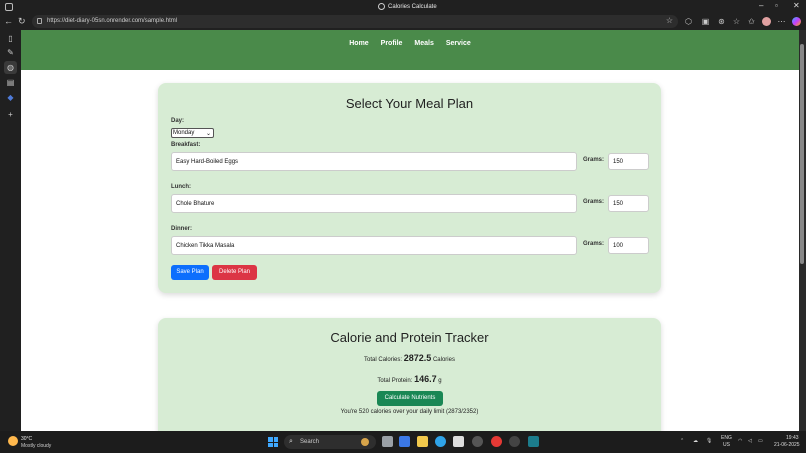 The image size is (806, 453). What do you see at coordinates (410, 398) in the screenshot?
I see `calculate-nutrients-button: Calculate Nutrients` at bounding box center [410, 398].